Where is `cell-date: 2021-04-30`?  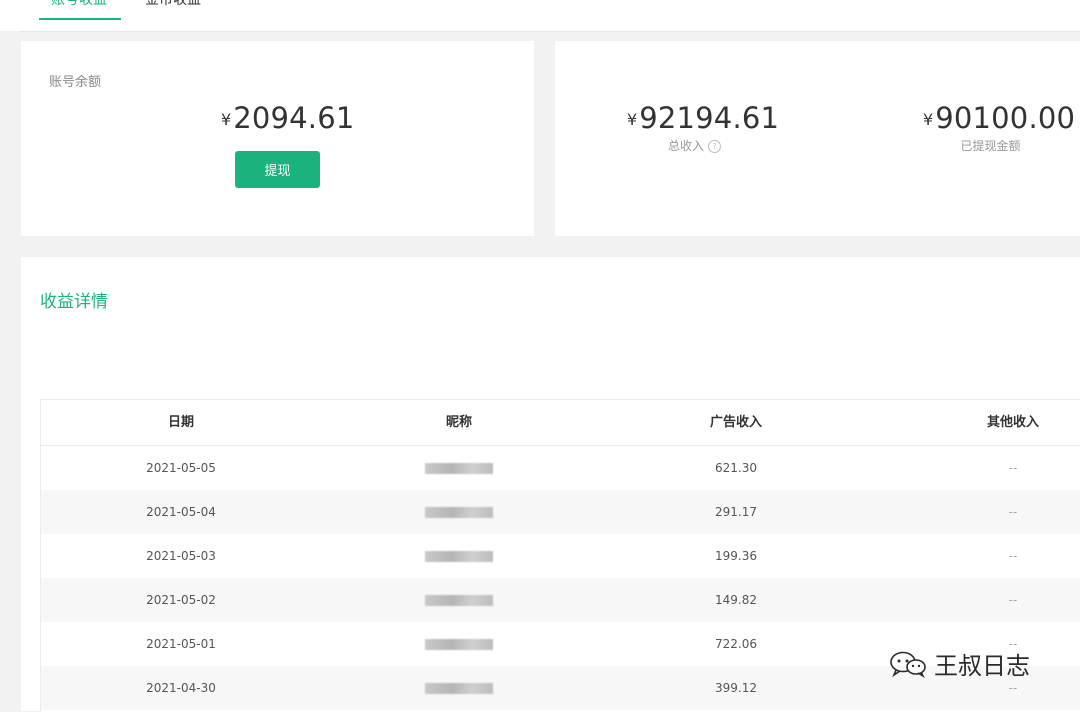 cell-date: 2021-04-30 is located at coordinates (181, 688).